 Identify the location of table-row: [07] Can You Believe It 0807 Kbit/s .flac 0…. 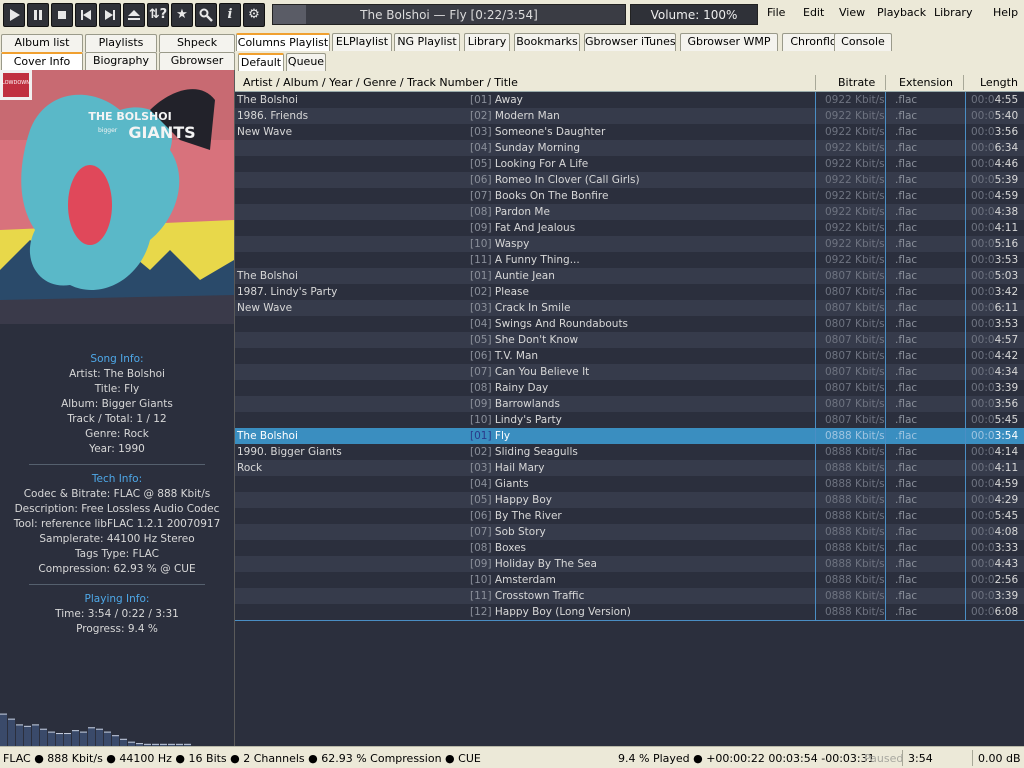
(629, 372).